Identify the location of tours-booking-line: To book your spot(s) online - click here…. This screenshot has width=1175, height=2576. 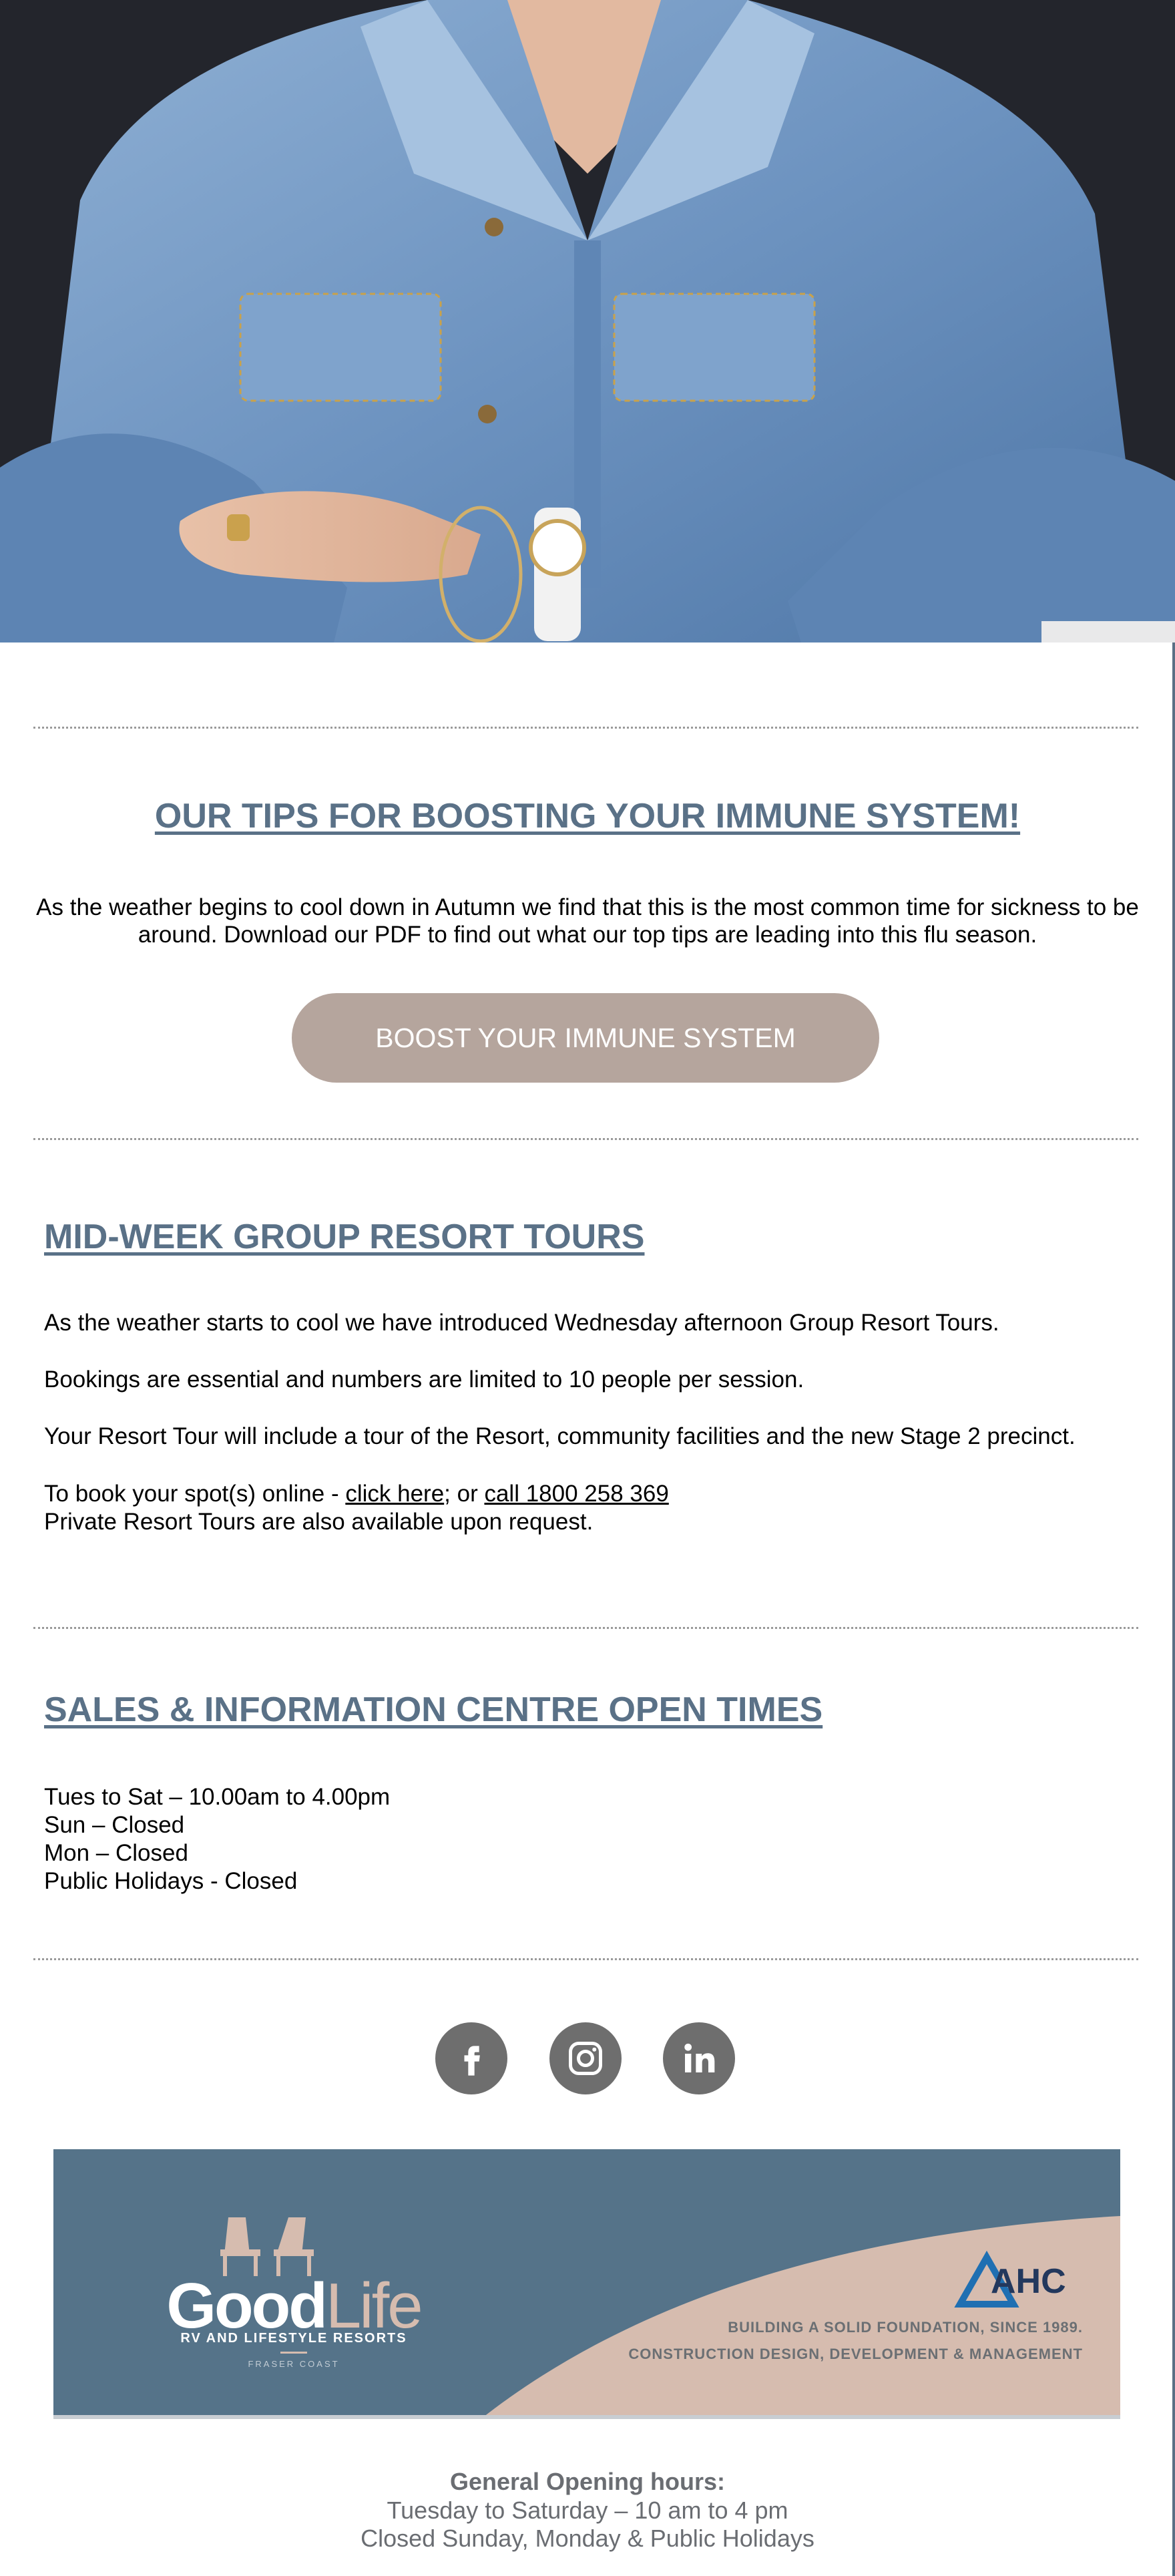
(591, 1494).